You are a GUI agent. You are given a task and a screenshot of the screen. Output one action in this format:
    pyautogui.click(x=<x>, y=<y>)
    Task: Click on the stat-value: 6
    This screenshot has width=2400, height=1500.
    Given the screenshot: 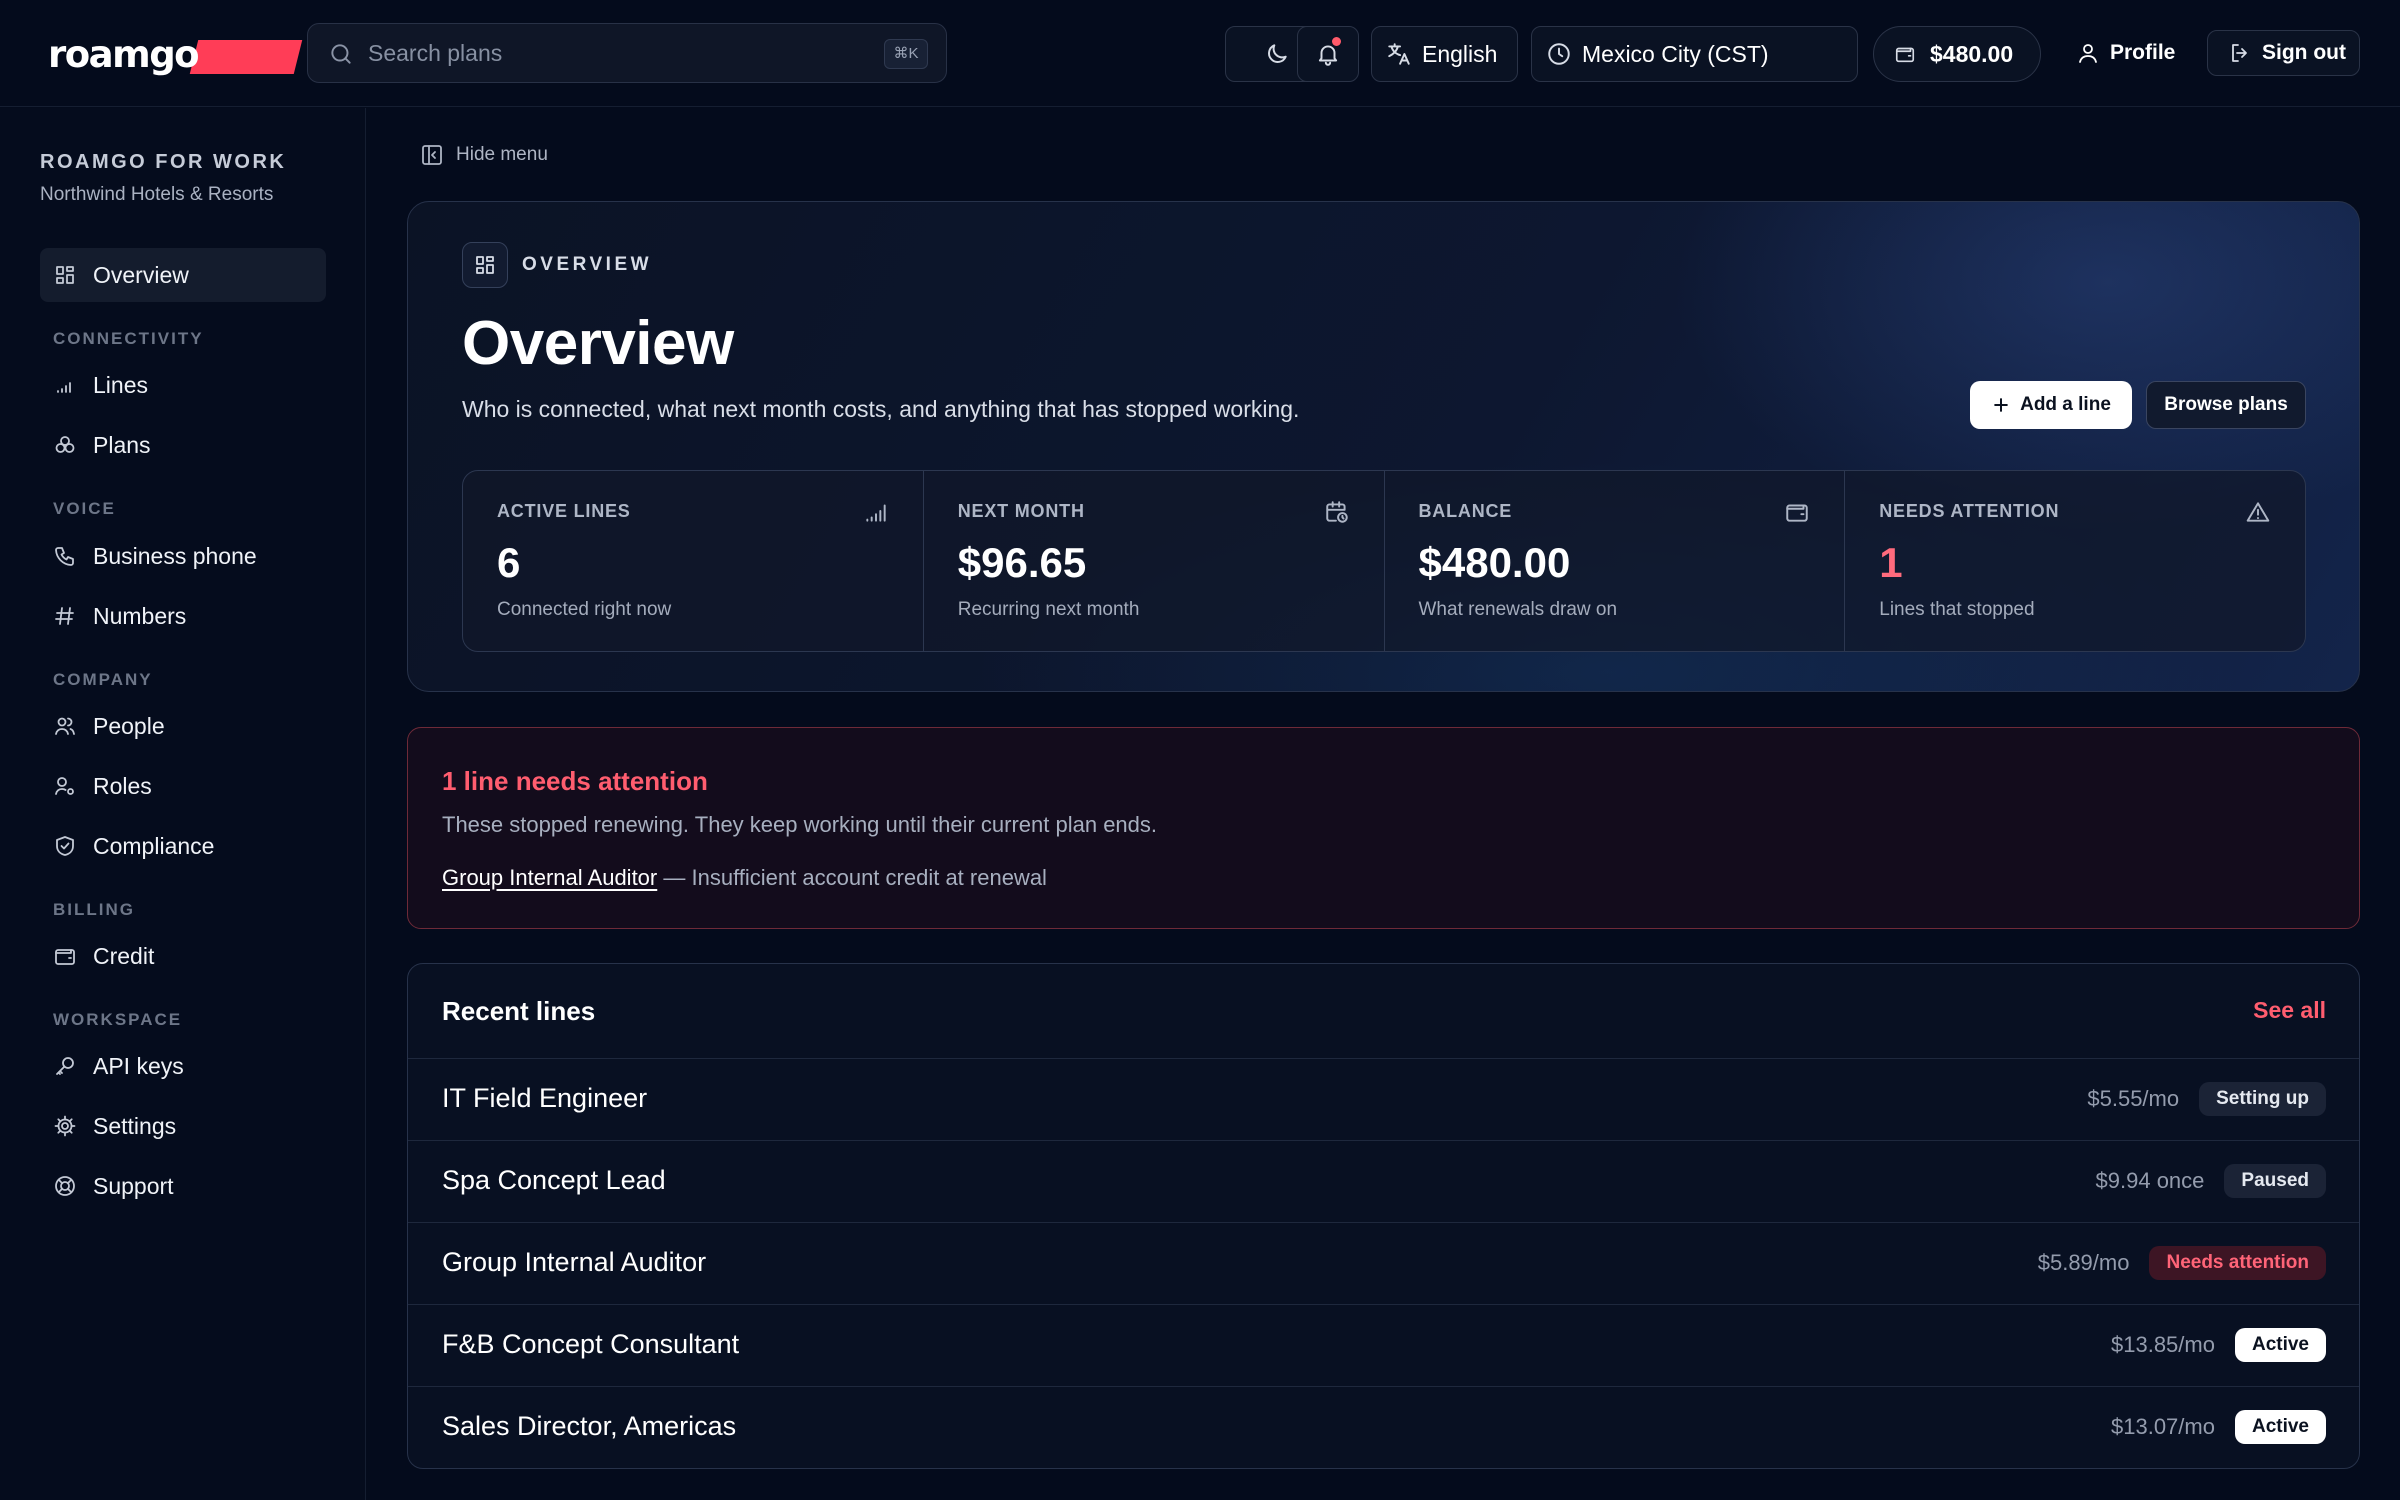 What is the action you would take?
    pyautogui.click(x=509, y=562)
    